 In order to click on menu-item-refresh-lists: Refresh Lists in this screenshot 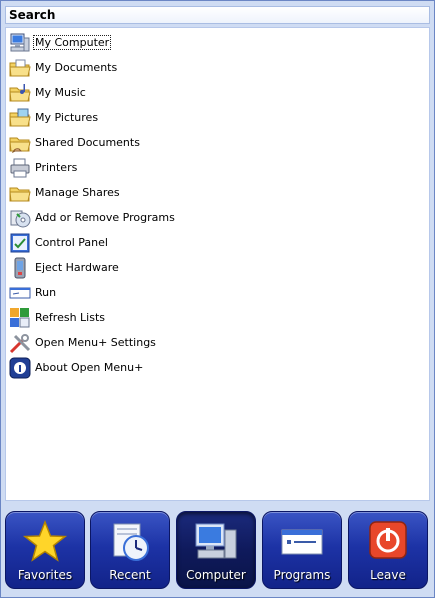, I will do `click(206, 317)`.